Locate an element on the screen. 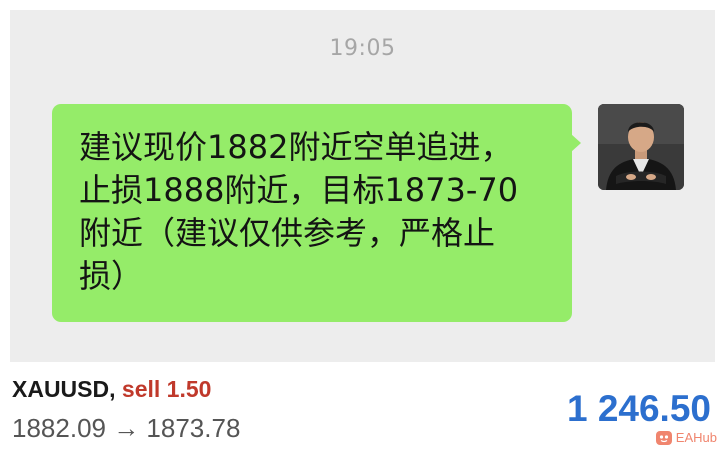 This screenshot has width=725, height=456. trade-header: XAUUSD, sell 1.50 is located at coordinates (126, 389).